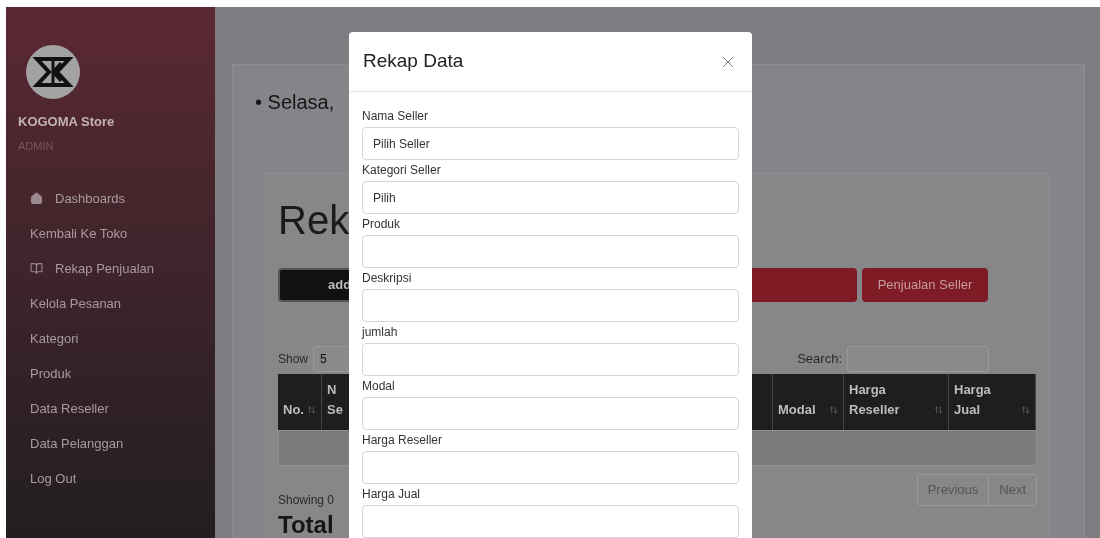 Image resolution: width=1100 pixels, height=538 pixels. I want to click on logo-icon, so click(53, 72).